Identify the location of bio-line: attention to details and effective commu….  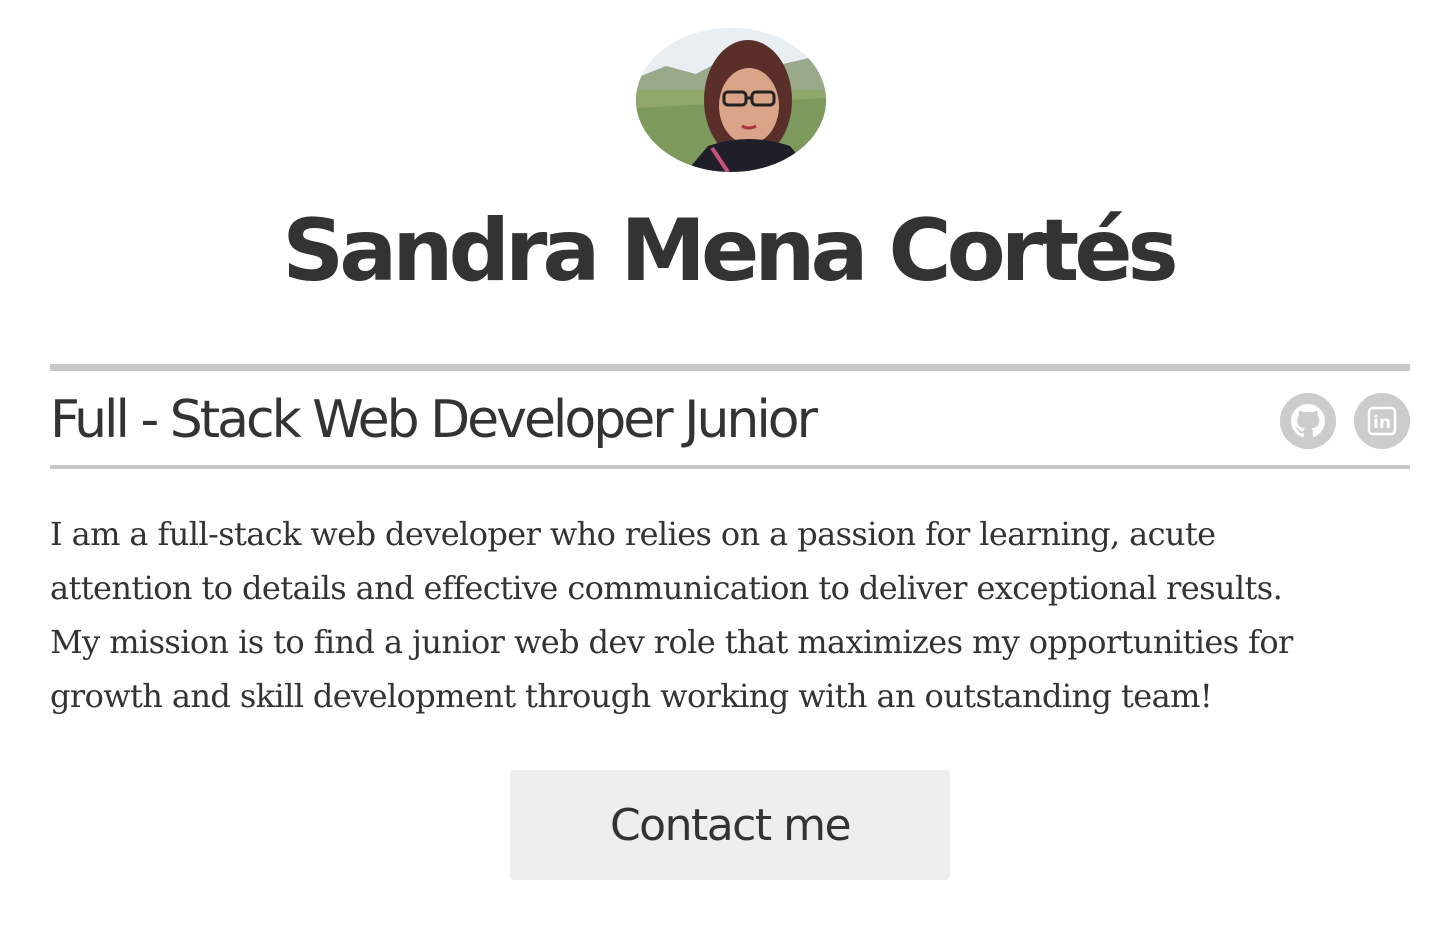
(666, 588).